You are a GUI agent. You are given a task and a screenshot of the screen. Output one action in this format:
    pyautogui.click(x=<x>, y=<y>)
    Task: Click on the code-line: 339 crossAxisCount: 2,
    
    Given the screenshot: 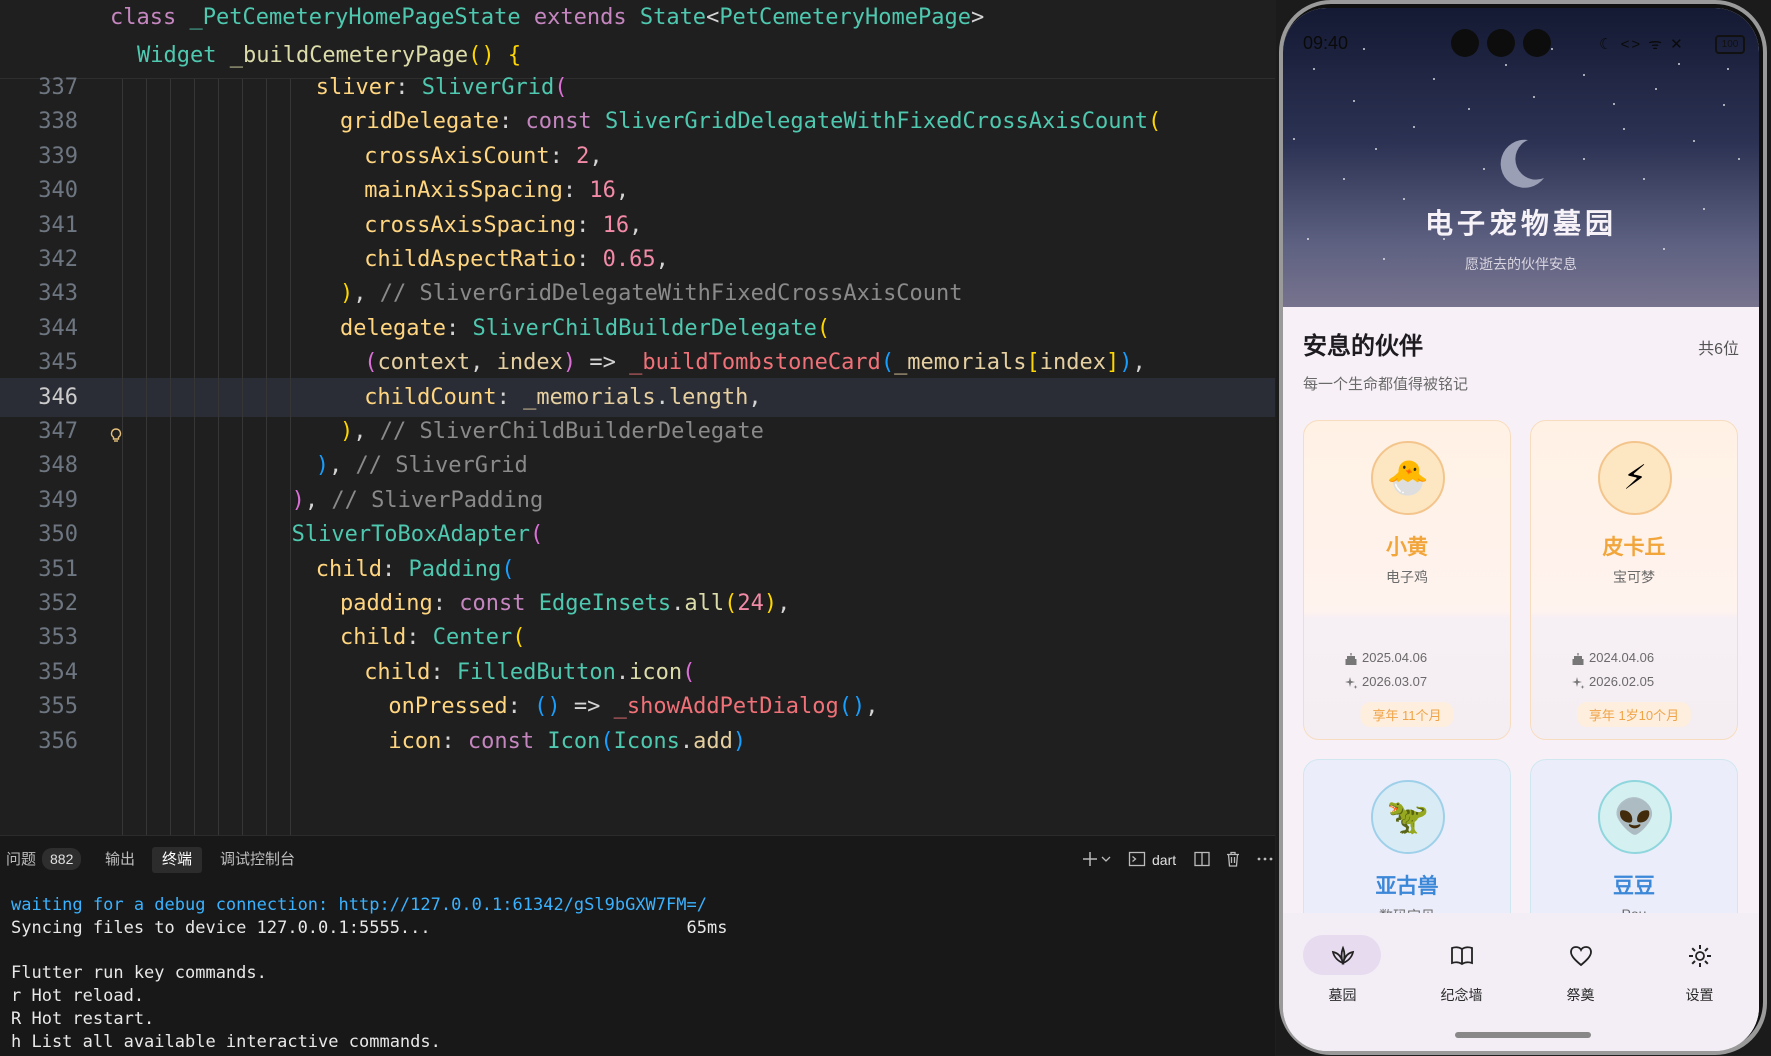 What is the action you would take?
    pyautogui.click(x=637, y=156)
    